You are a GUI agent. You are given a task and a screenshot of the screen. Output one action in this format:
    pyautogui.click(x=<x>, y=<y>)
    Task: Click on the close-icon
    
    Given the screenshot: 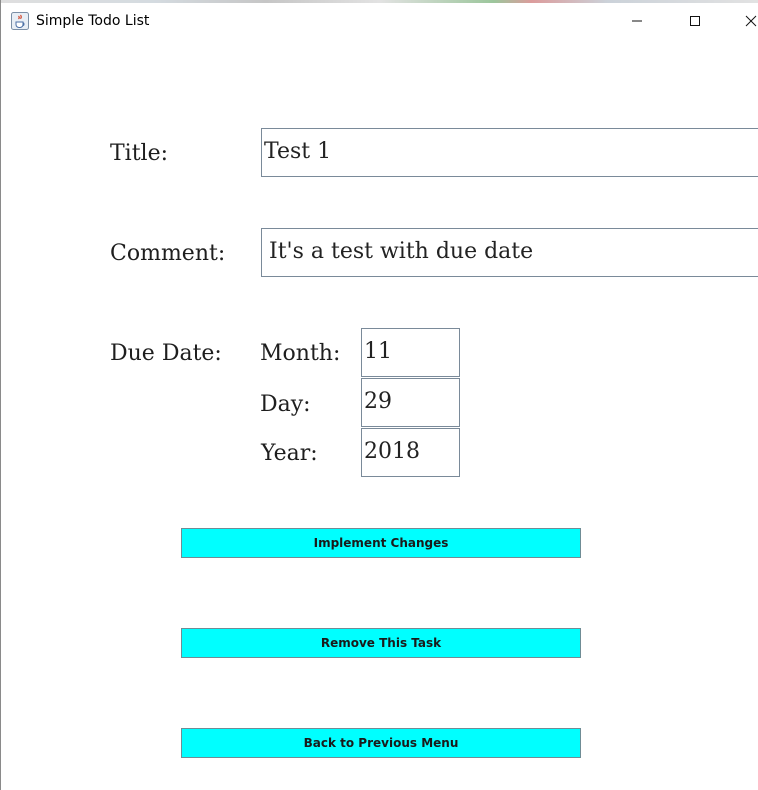 What is the action you would take?
    pyautogui.click(x=751, y=21)
    